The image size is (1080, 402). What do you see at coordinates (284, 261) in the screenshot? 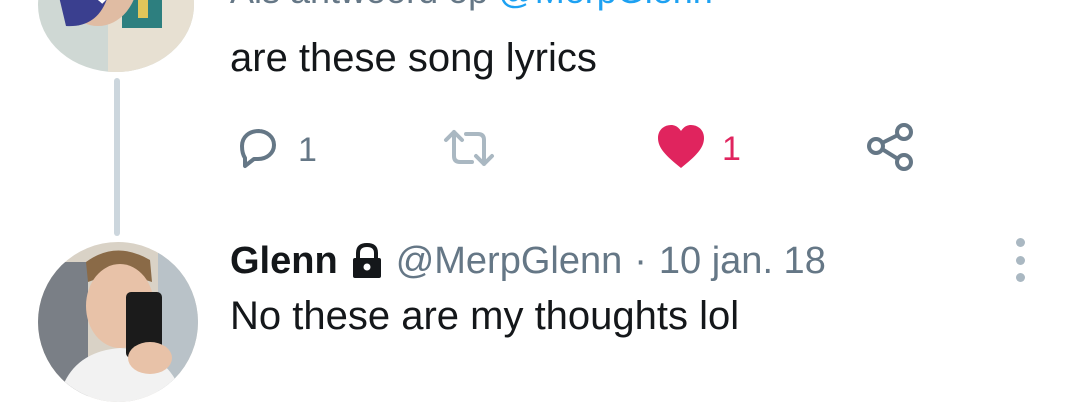
I see `display-name: Glenn` at bounding box center [284, 261].